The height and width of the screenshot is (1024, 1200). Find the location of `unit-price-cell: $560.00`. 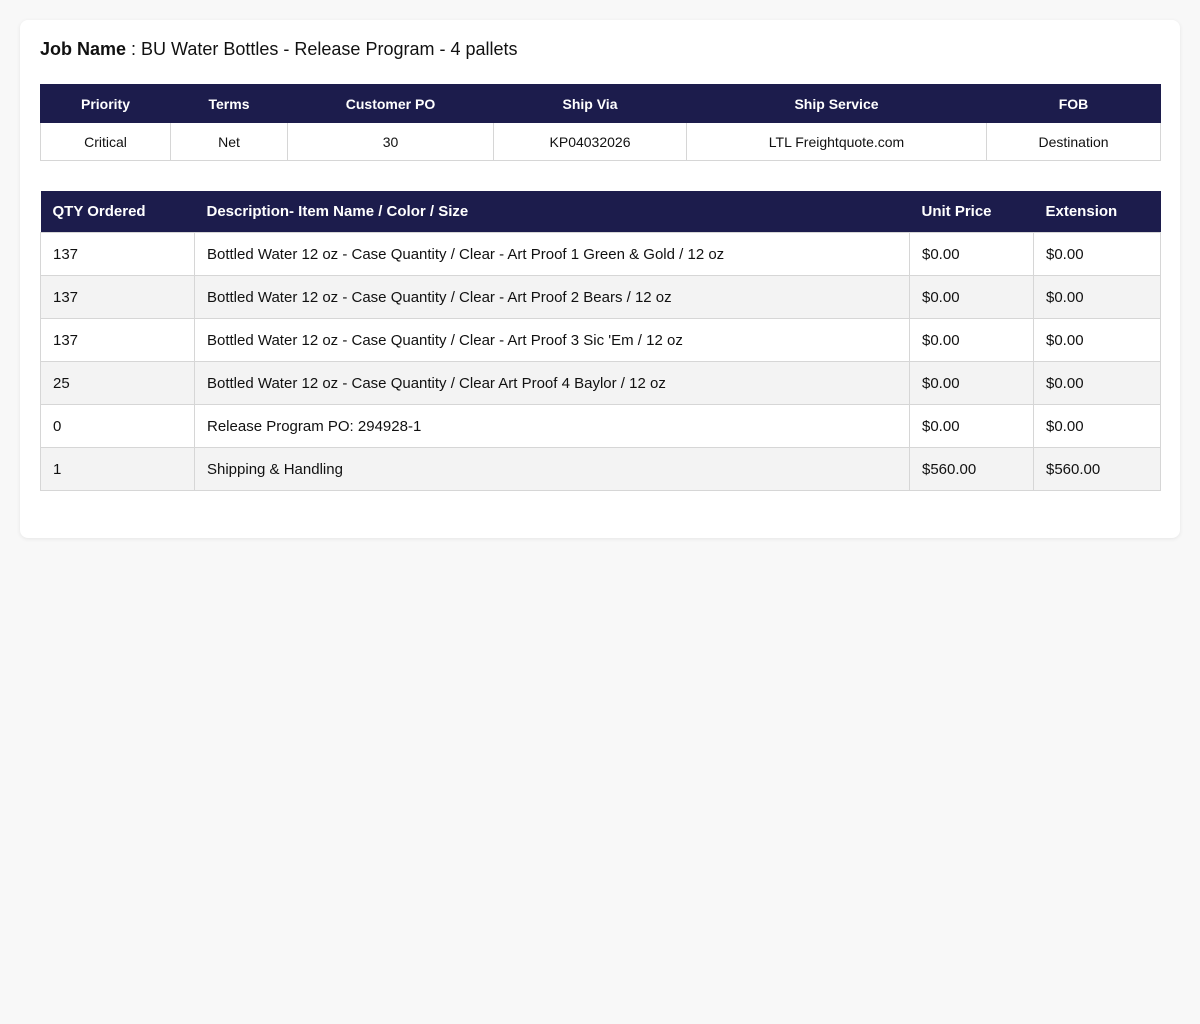

unit-price-cell: $560.00 is located at coordinates (971, 469).